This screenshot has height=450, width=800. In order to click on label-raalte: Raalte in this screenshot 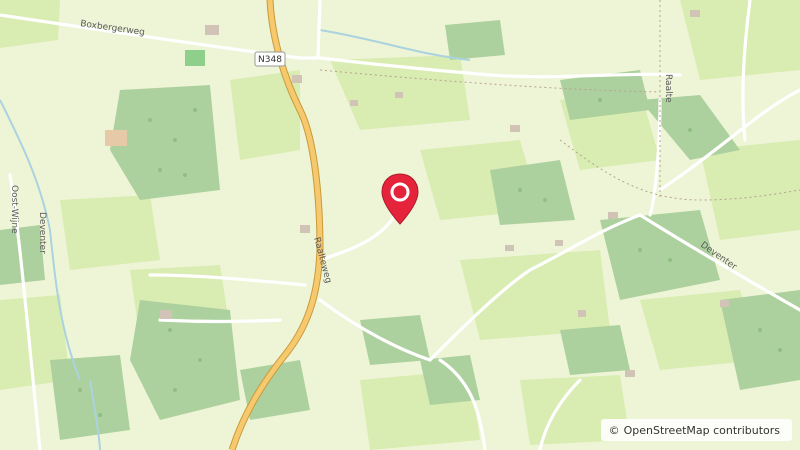, I will do `click(668, 88)`.